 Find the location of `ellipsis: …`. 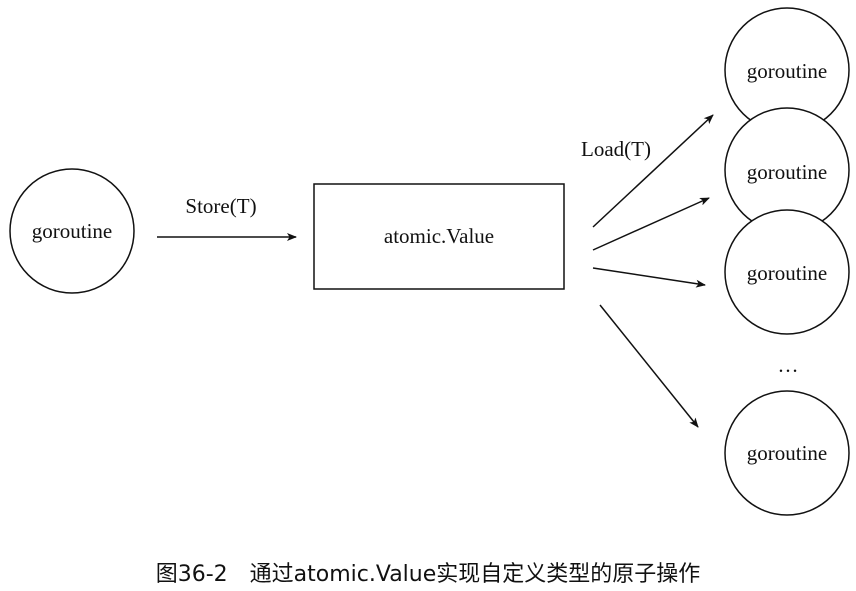

ellipsis: … is located at coordinates (788, 365).